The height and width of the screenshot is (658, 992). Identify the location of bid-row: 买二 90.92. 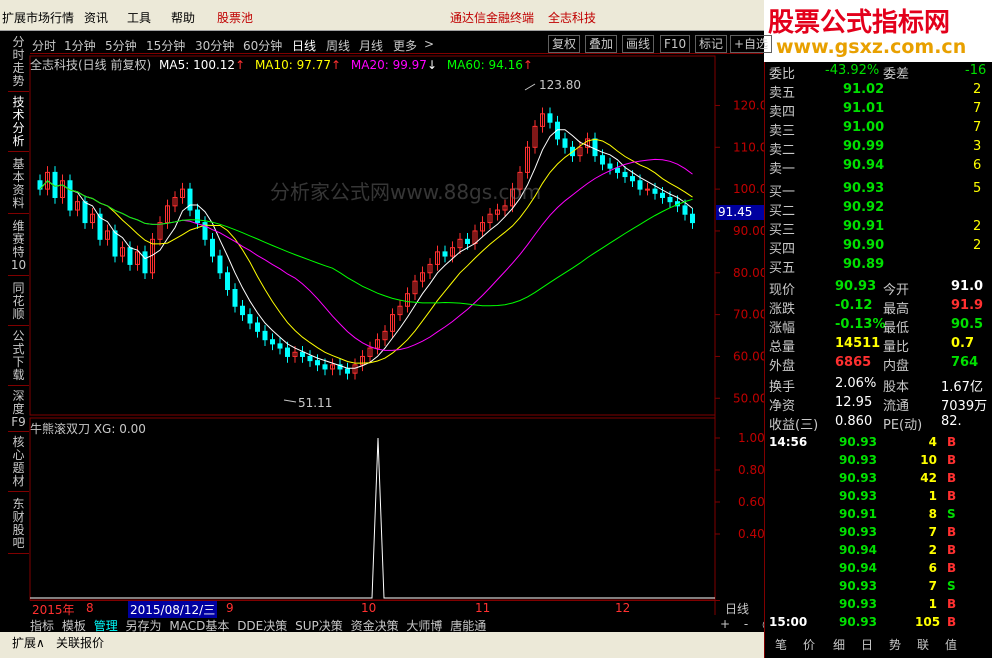
(878, 209).